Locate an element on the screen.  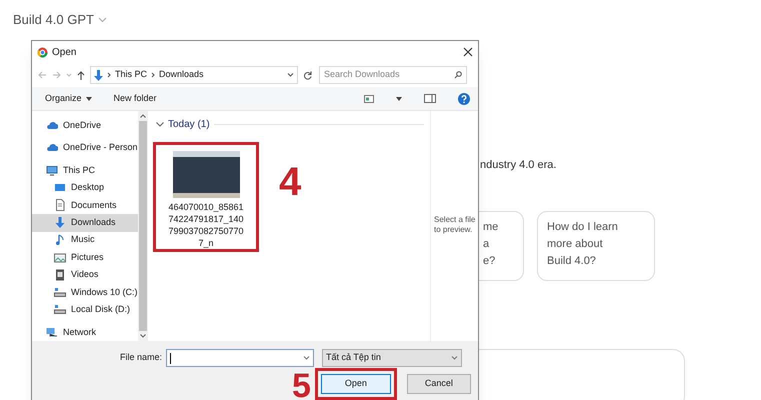
step-number: 5 is located at coordinates (301, 385).